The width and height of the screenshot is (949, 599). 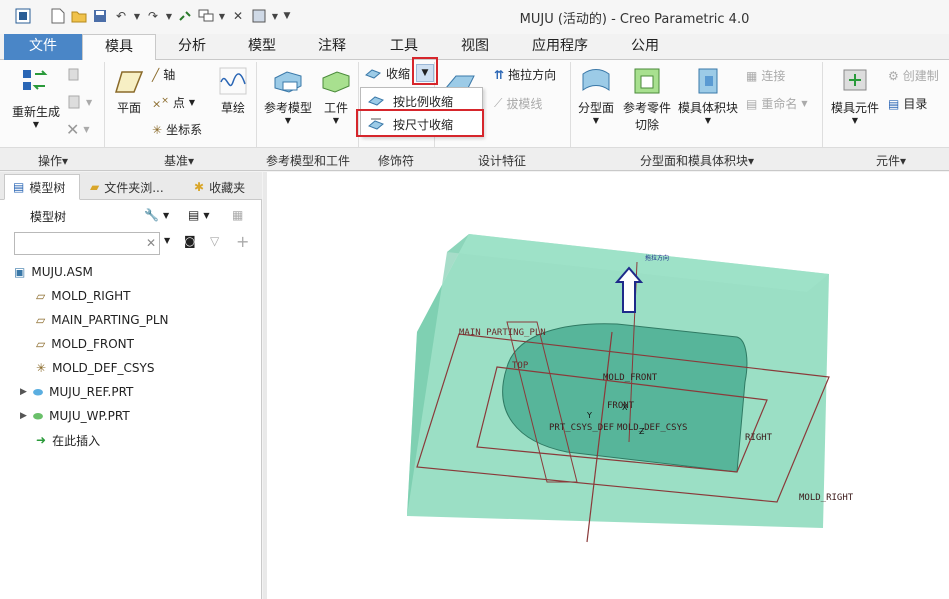 I want to click on delete-icon: ✕, so click(x=73, y=129).